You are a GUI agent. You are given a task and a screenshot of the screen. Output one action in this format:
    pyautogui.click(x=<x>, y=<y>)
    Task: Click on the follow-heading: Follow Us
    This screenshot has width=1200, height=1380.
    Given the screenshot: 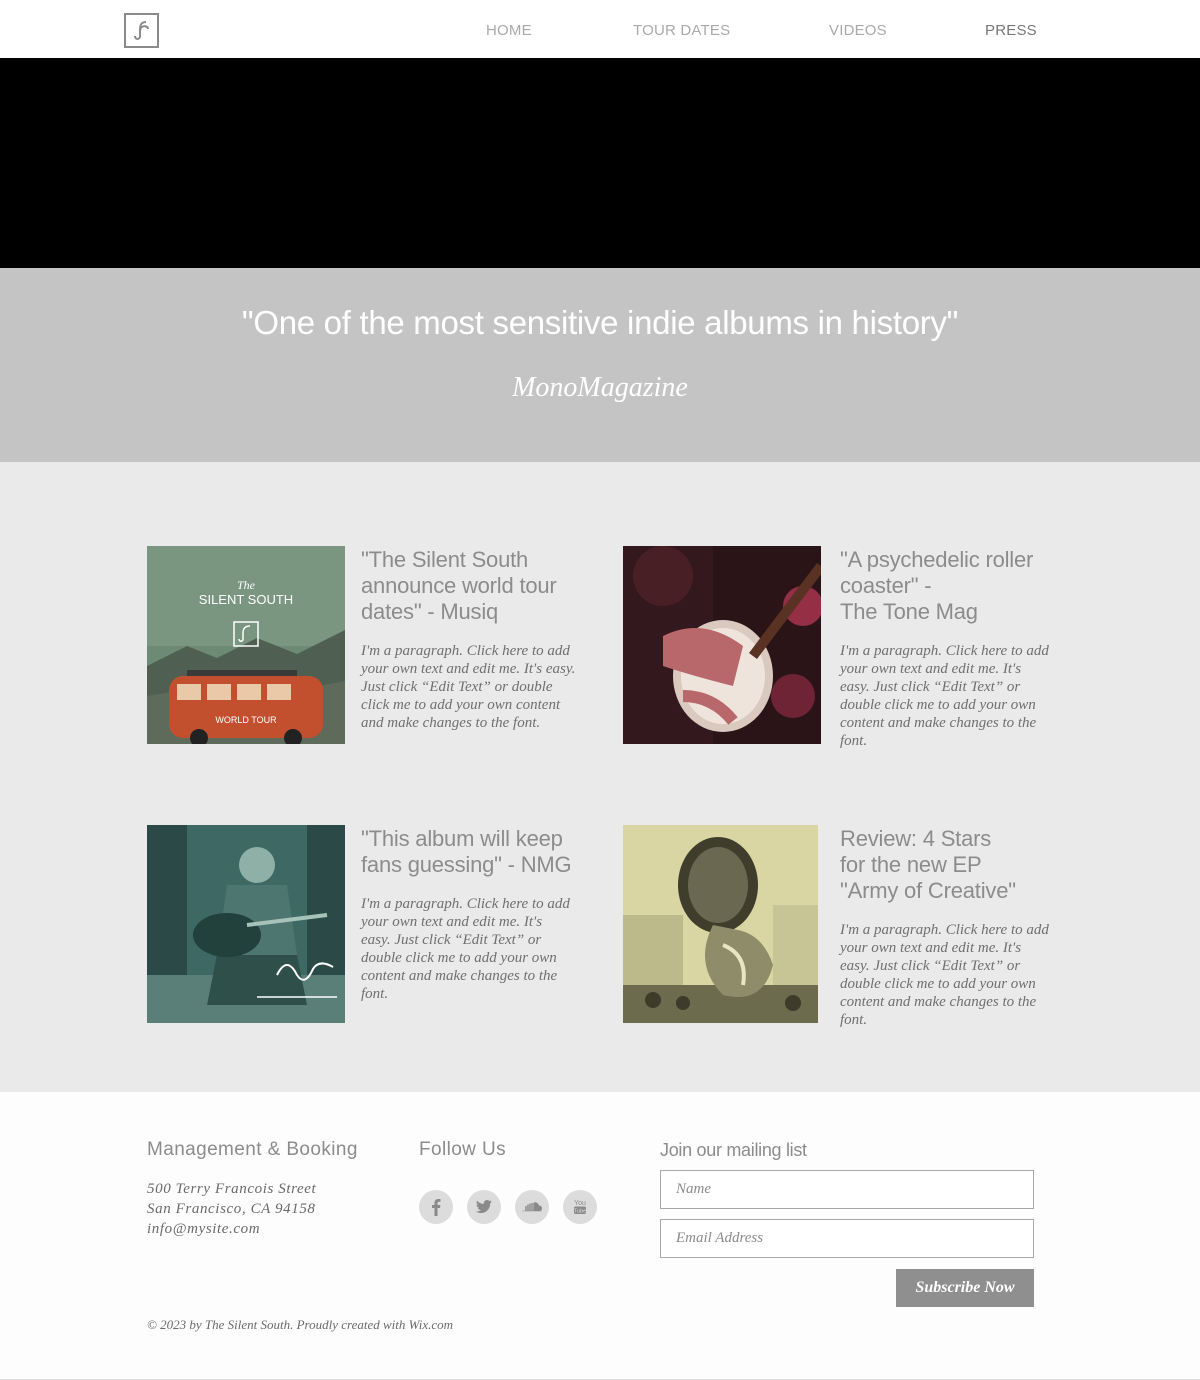 What is the action you would take?
    pyautogui.click(x=463, y=1149)
    